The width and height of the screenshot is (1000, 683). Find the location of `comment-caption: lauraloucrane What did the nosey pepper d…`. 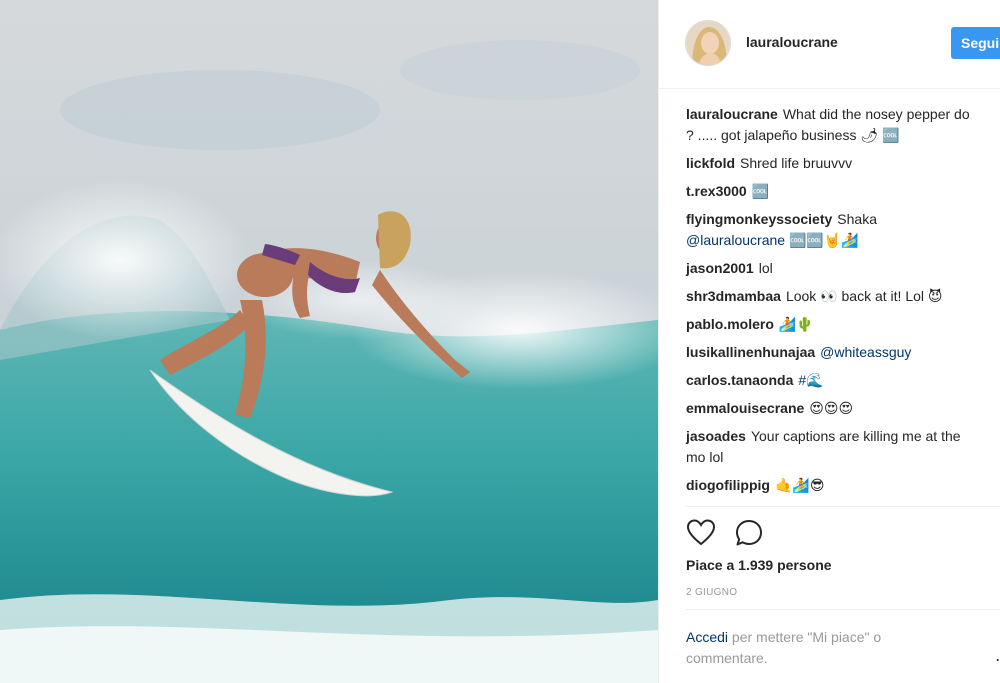

comment-caption: lauraloucrane What did the nosey pepper d… is located at coordinates (843, 125).